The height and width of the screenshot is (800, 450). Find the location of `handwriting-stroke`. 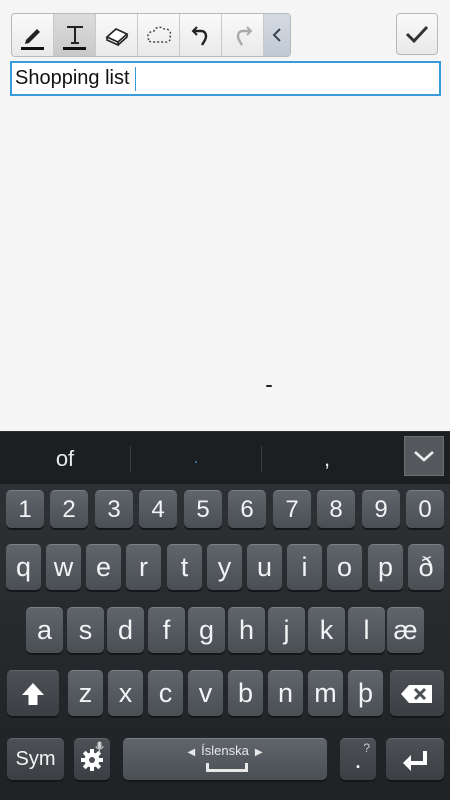

handwriting-stroke is located at coordinates (269, 386).